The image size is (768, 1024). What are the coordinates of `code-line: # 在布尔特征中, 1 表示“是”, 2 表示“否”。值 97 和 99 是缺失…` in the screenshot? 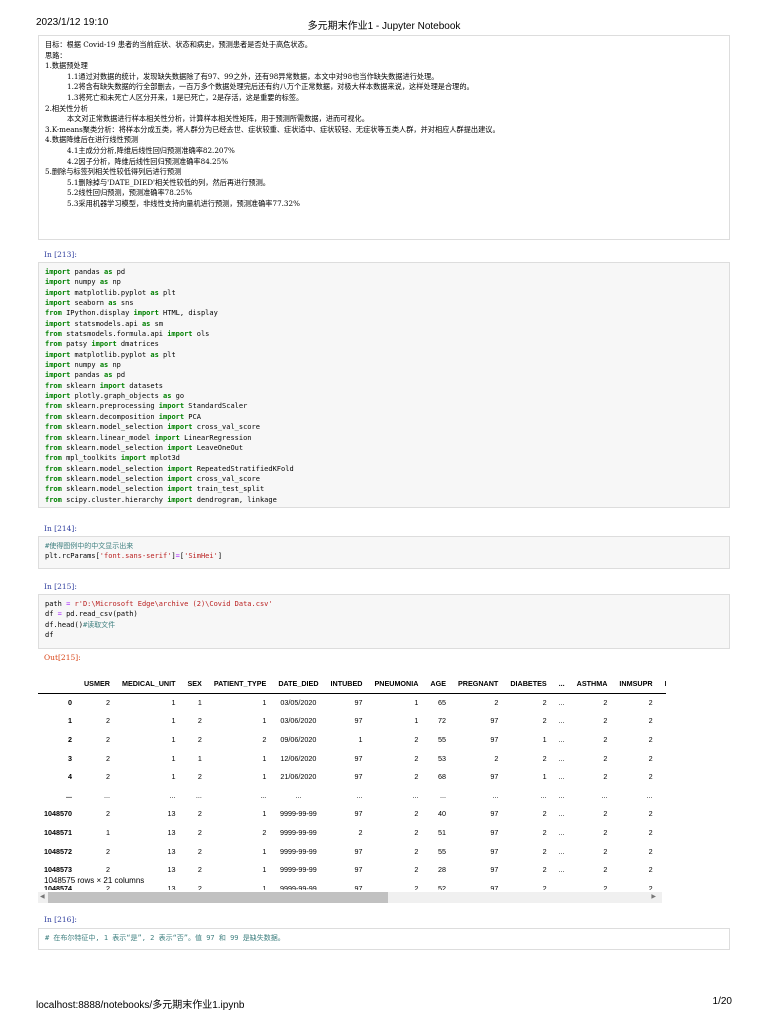 It's located at (384, 938).